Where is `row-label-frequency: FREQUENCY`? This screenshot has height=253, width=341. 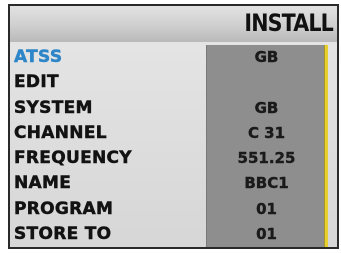
row-label-frequency: FREQUENCY is located at coordinates (73, 158).